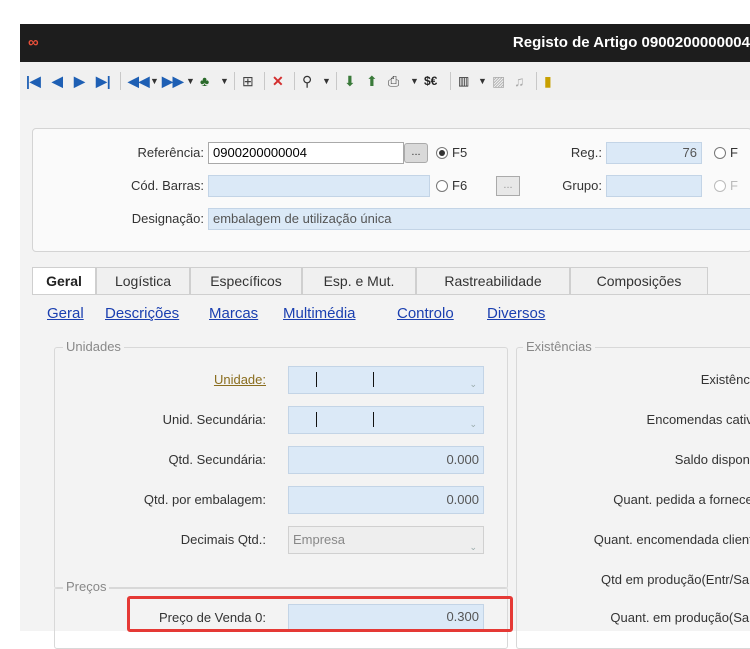 This screenshot has height=649, width=750. Describe the element at coordinates (430, 81) in the screenshot. I see `money-icon: $€` at that location.